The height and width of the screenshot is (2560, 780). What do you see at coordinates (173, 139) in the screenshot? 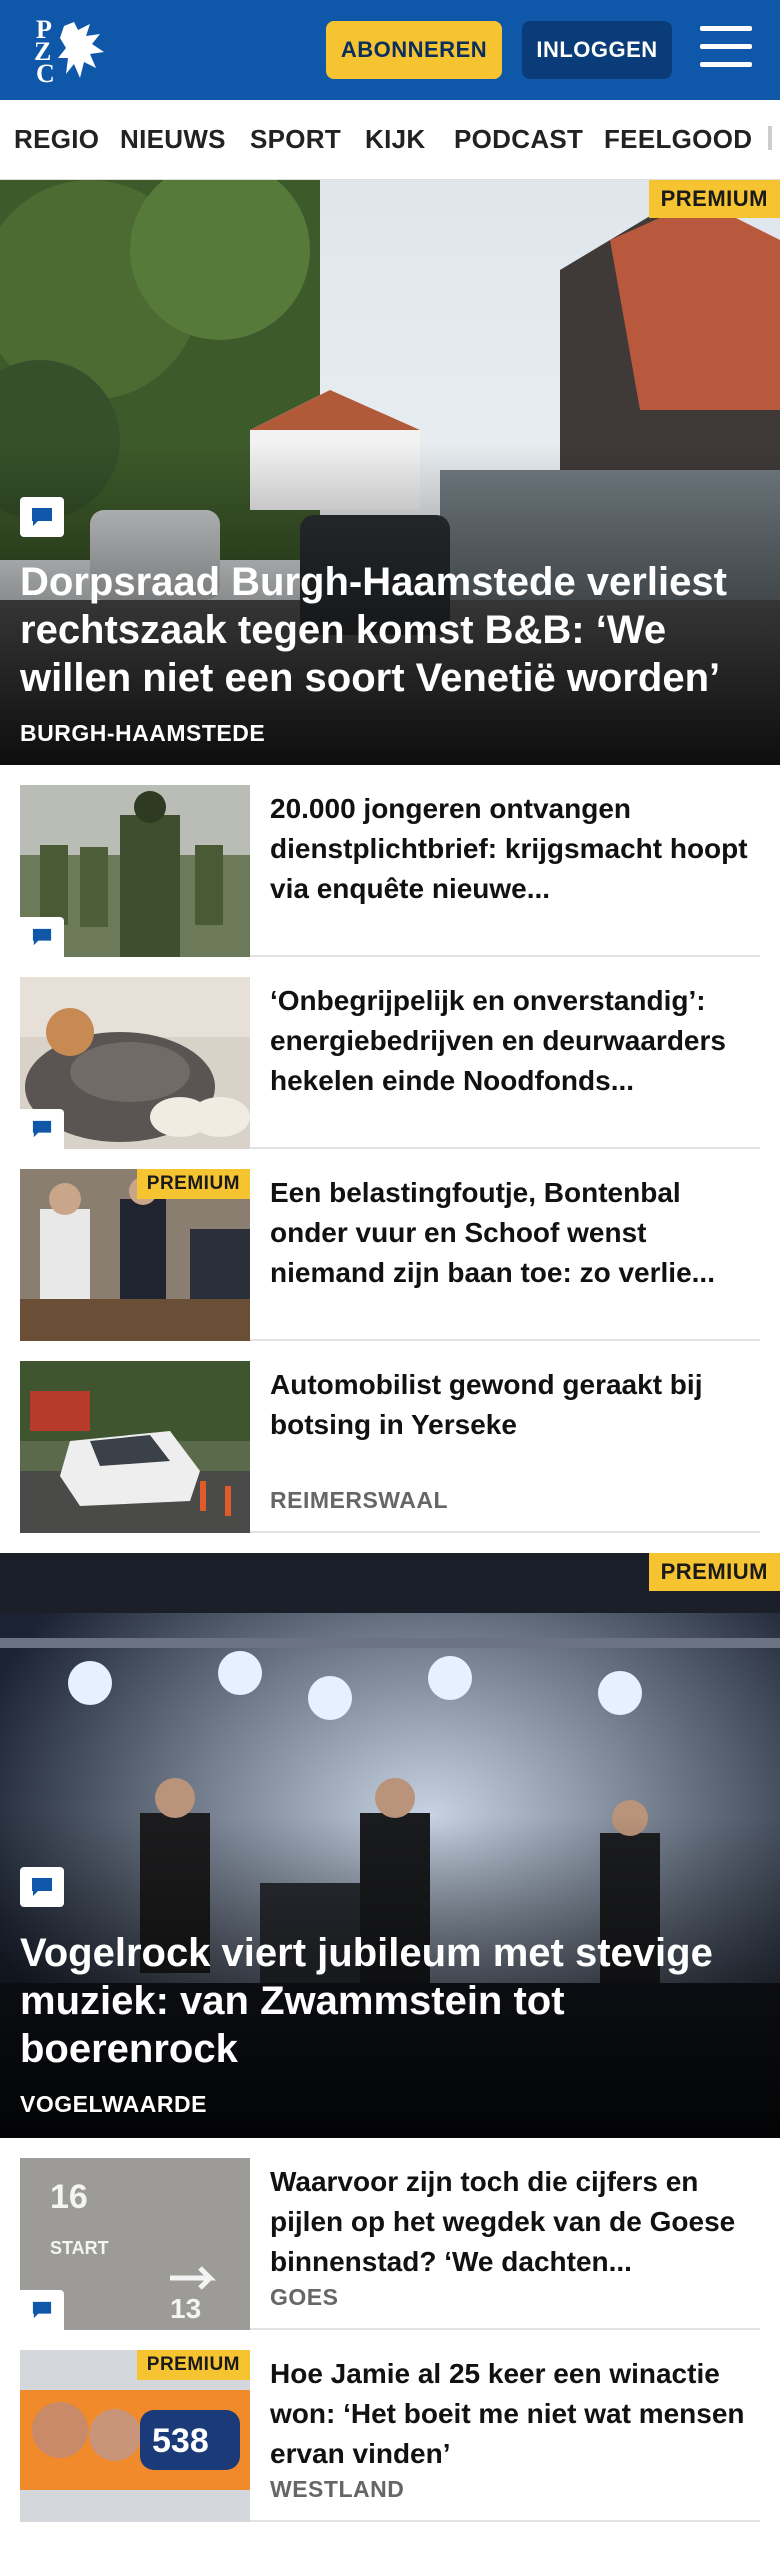
I see `nav-item-nieuws: NIEUWS` at bounding box center [173, 139].